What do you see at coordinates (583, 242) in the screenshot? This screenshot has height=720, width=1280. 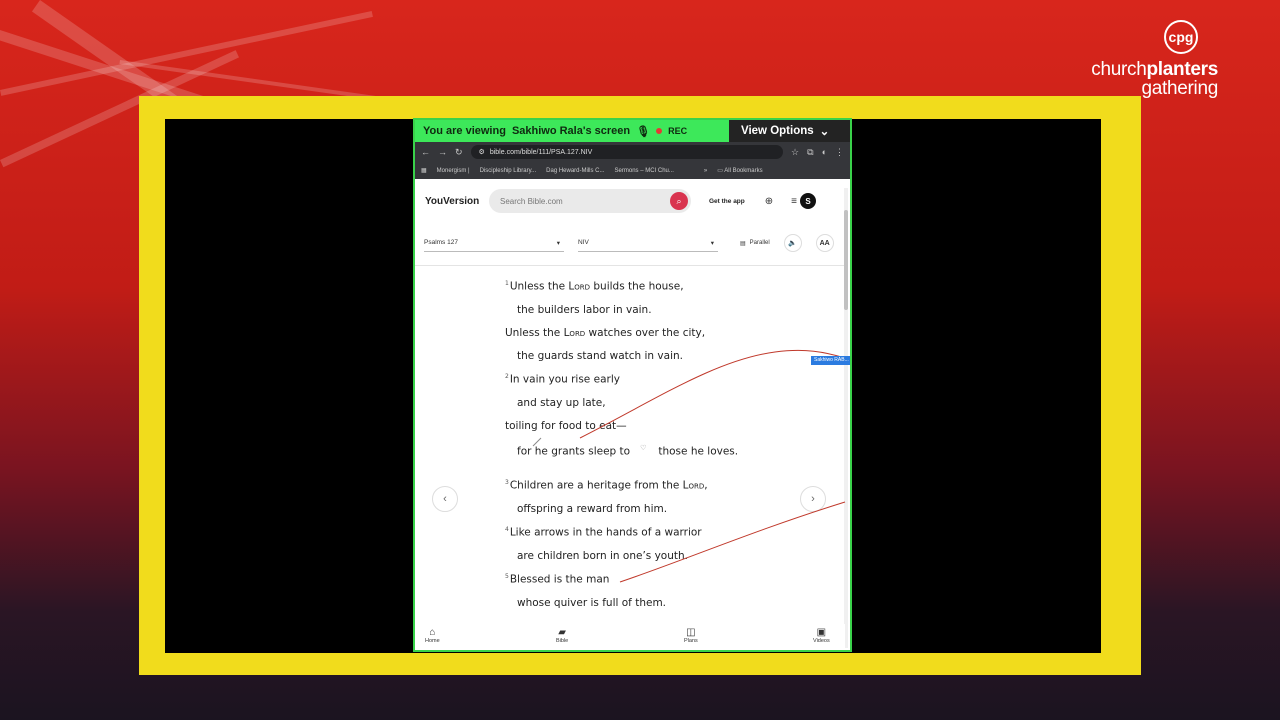 I see `version-value: NIV` at bounding box center [583, 242].